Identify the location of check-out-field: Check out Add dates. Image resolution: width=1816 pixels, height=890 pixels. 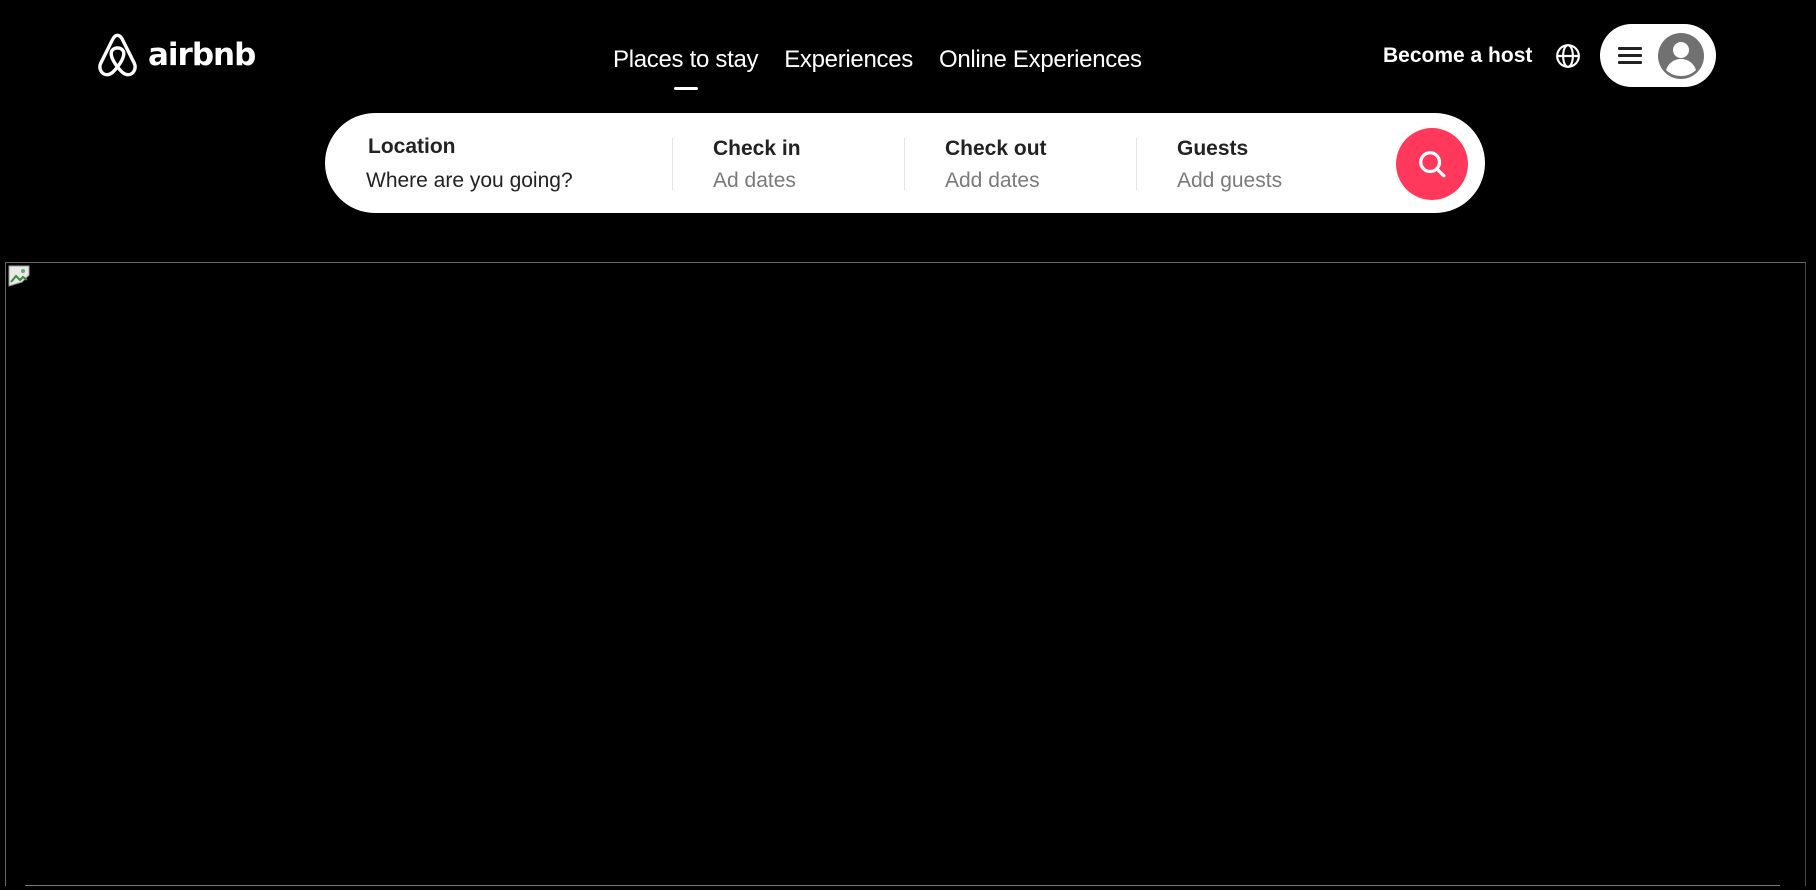
(1045, 163).